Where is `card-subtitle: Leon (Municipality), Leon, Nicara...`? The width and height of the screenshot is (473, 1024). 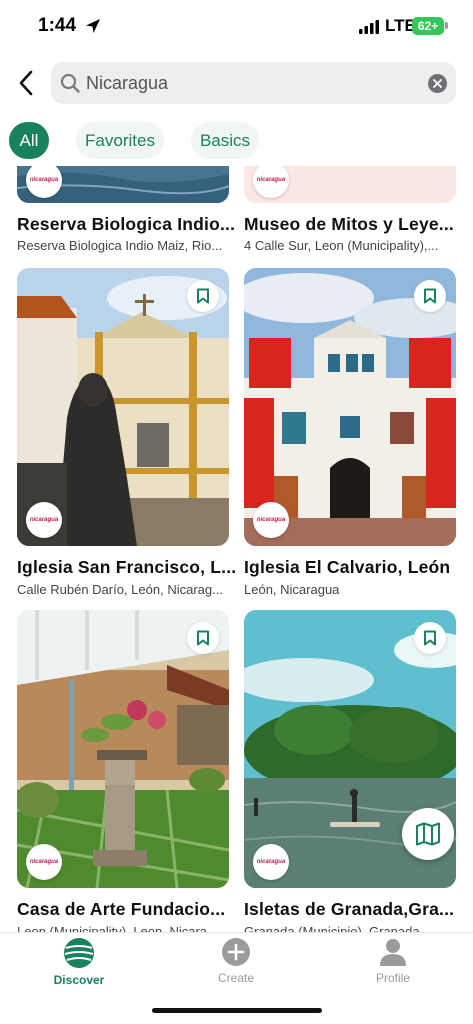
card-subtitle: Leon (Municipality), Leon, Nicara... is located at coordinates (117, 928).